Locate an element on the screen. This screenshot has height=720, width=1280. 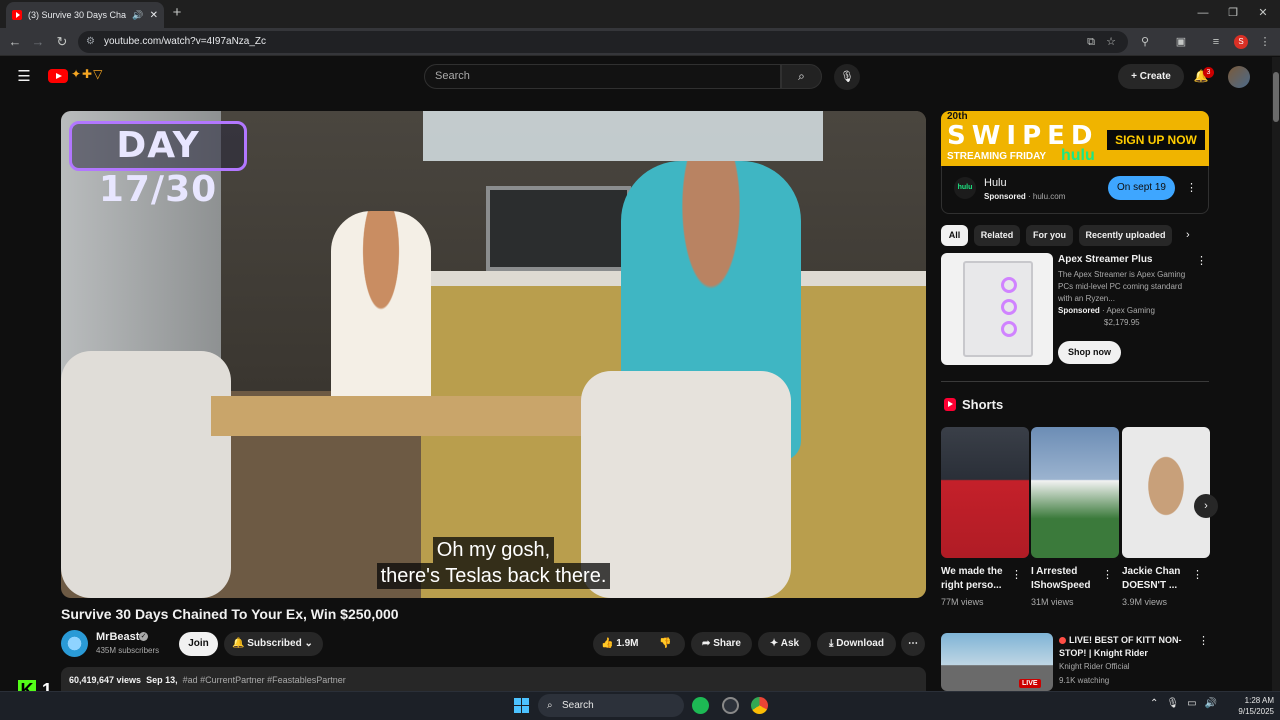
live-more-icon: ⋮ is located at coordinates (1203, 641).